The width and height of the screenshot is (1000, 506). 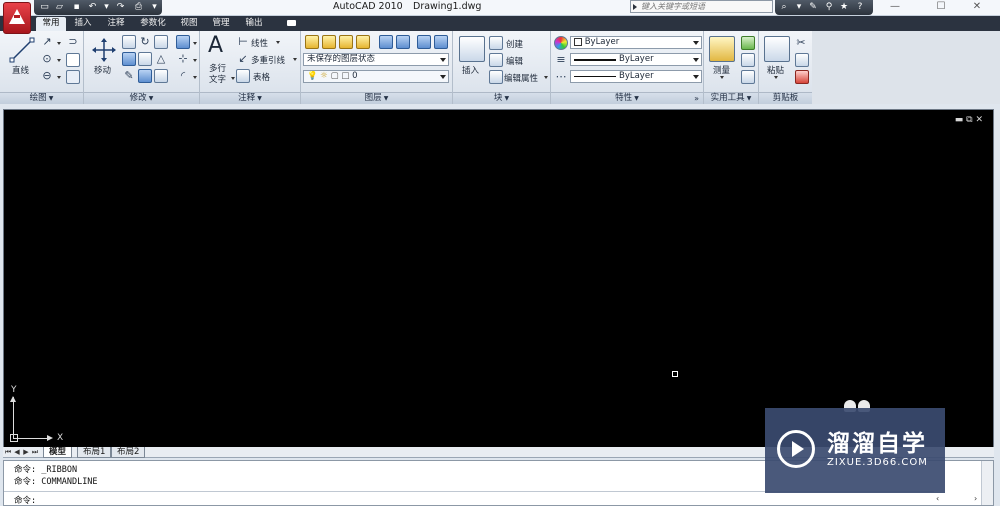 What do you see at coordinates (472, 49) in the screenshot?
I see `insert-block-icon` at bounding box center [472, 49].